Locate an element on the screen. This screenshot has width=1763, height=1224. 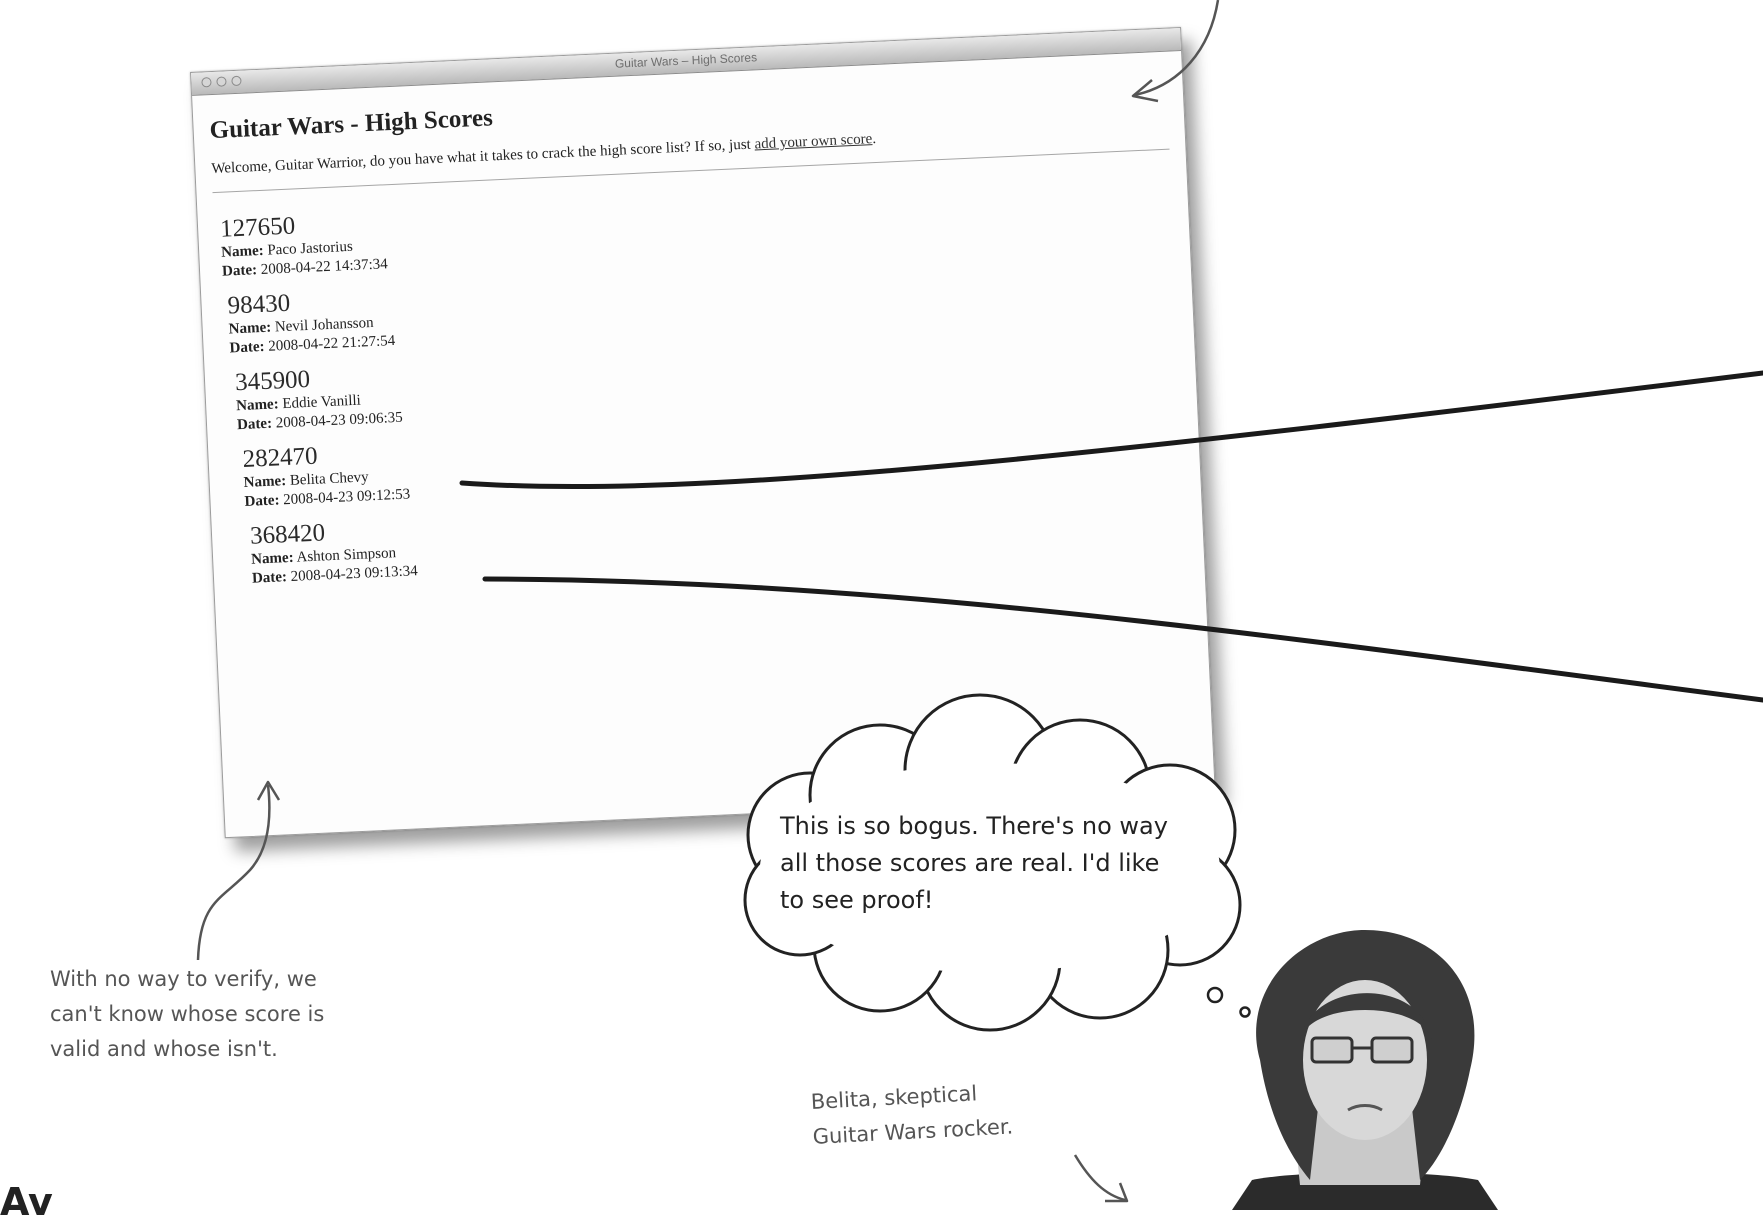
bottom-heading: Av is located at coordinates (26, 1202).